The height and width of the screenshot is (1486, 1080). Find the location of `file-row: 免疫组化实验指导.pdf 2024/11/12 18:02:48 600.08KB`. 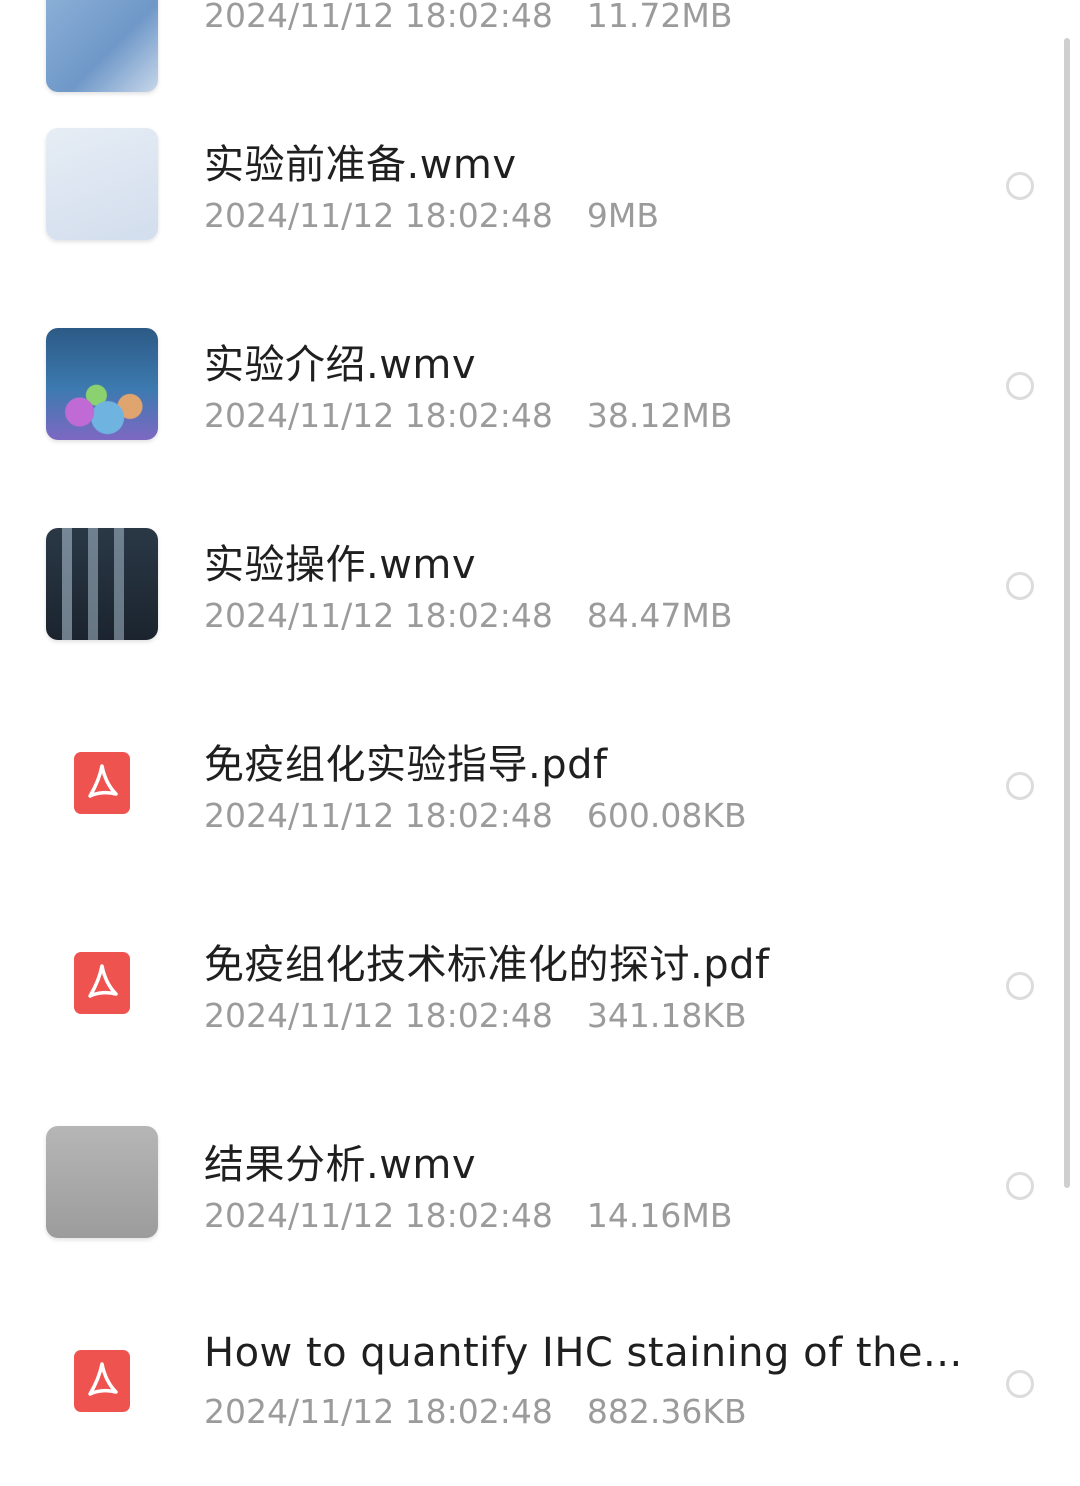

file-row: 免疫组化实验指导.pdf 2024/11/12 18:02:48 600.08KB is located at coordinates (530, 786).